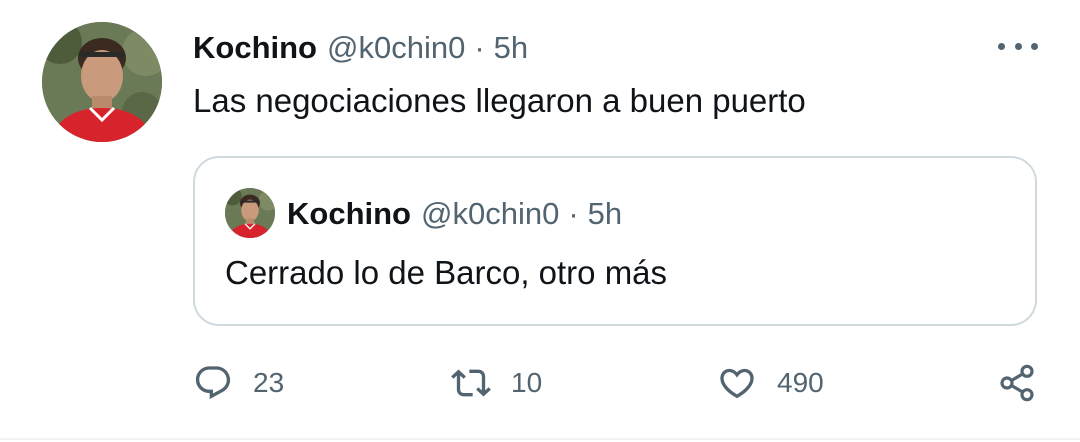  I want to click on quoted-author-handle: @k0chin0, so click(490, 214).